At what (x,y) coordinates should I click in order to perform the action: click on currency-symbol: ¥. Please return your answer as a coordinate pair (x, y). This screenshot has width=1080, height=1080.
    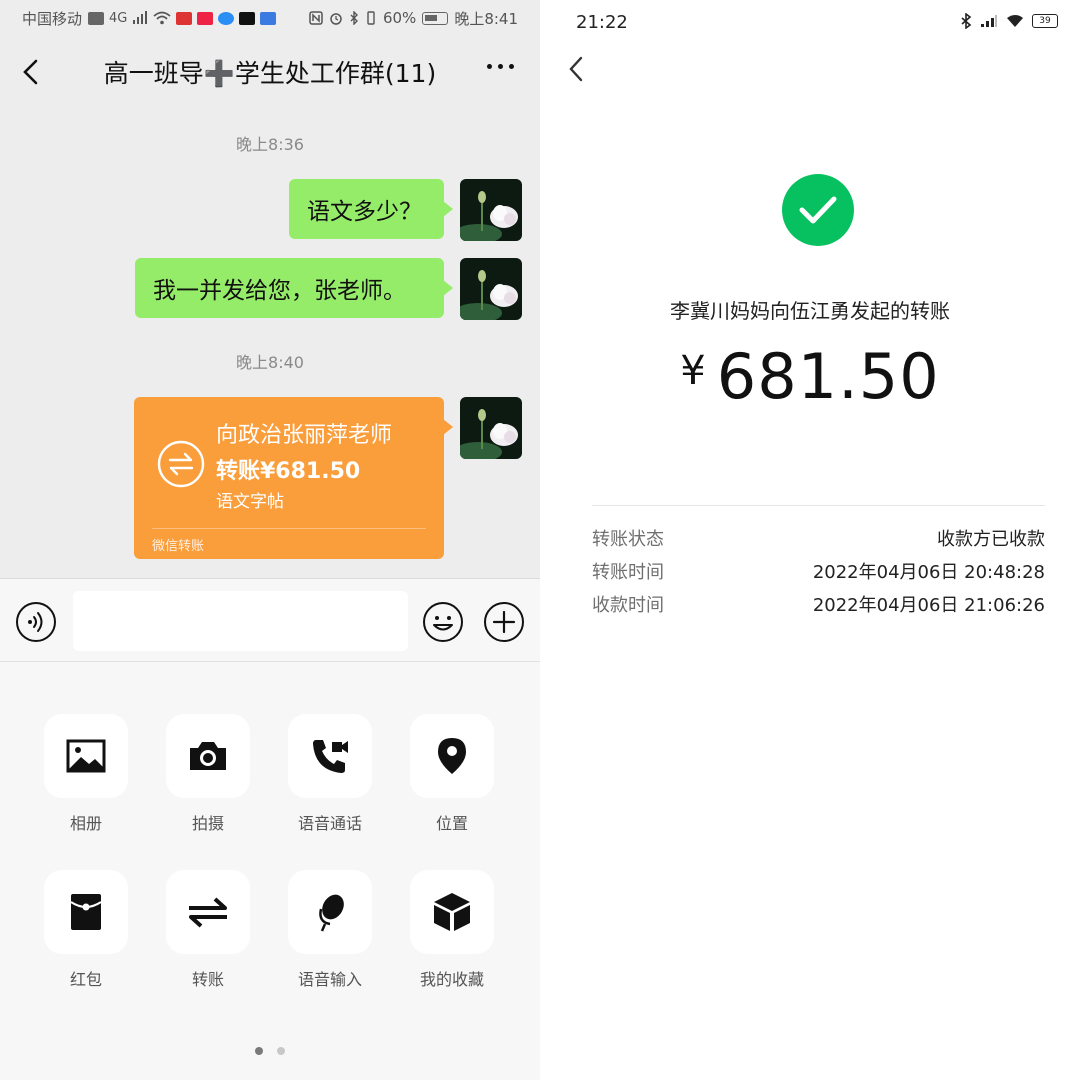
    Looking at the image, I should click on (693, 371).